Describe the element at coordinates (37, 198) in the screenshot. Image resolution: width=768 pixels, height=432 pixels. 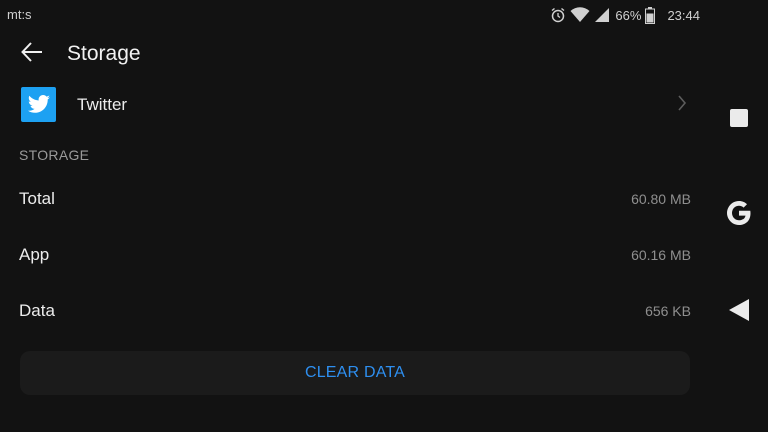
I see `row-label: Total` at that location.